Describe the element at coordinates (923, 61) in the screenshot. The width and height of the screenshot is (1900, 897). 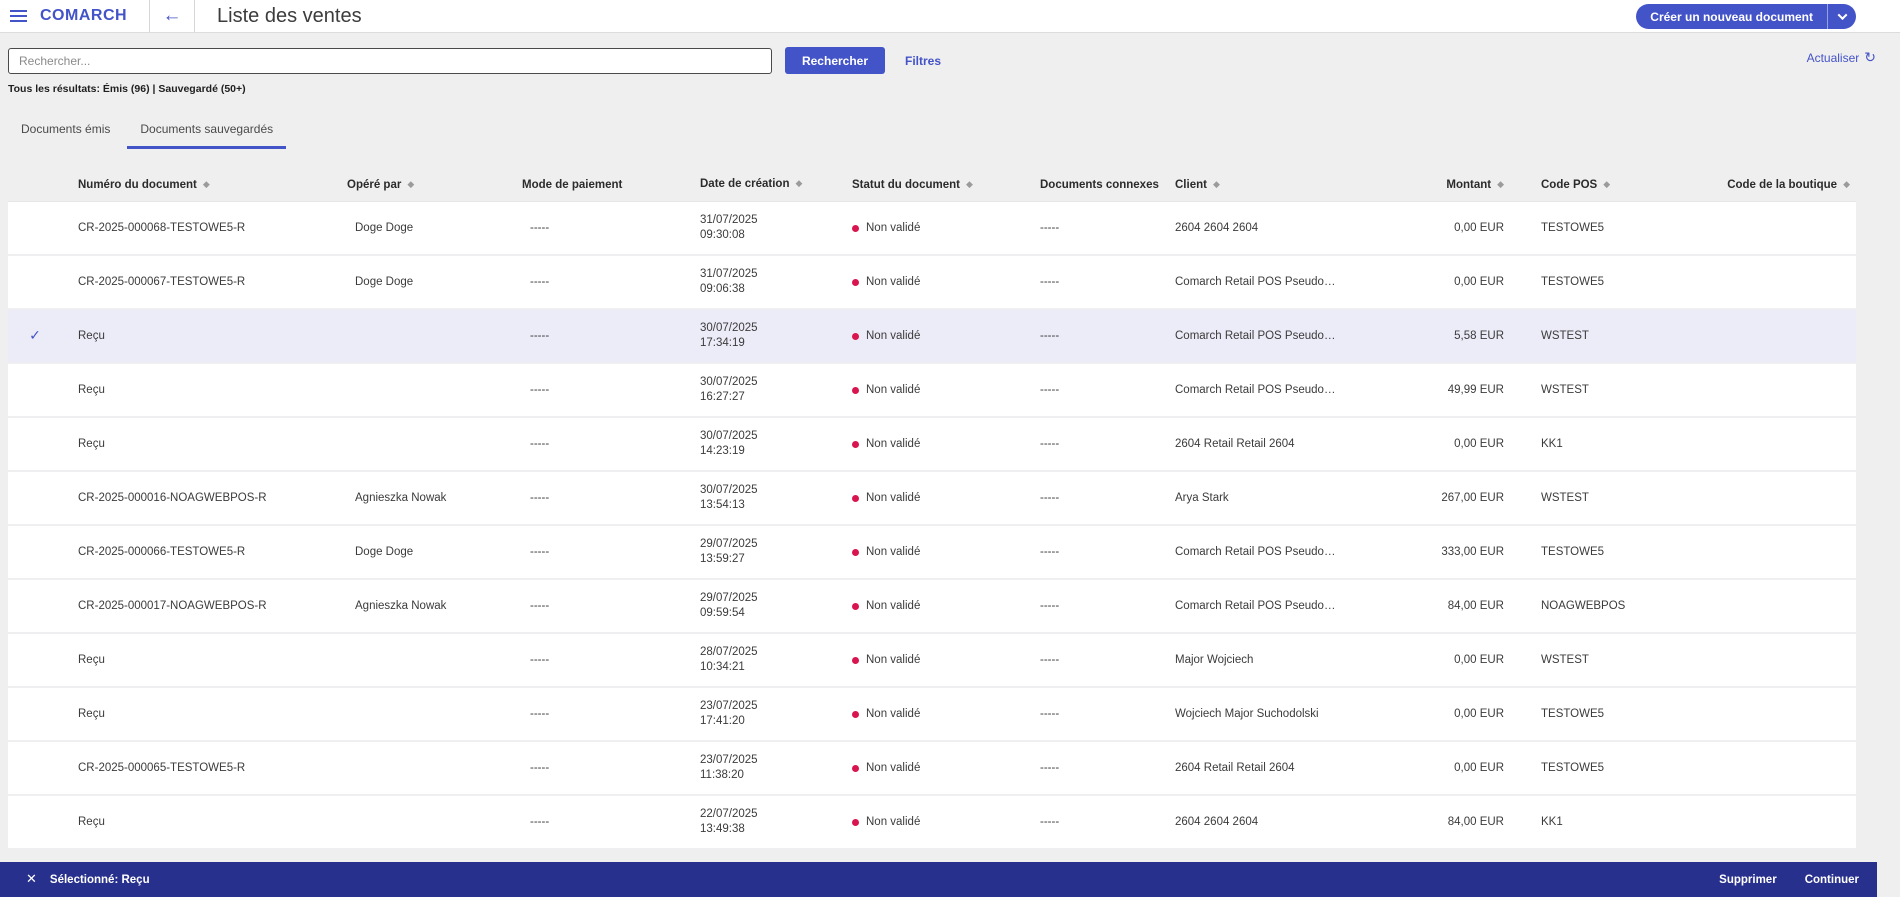
I see `filters-link: Filtres` at that location.